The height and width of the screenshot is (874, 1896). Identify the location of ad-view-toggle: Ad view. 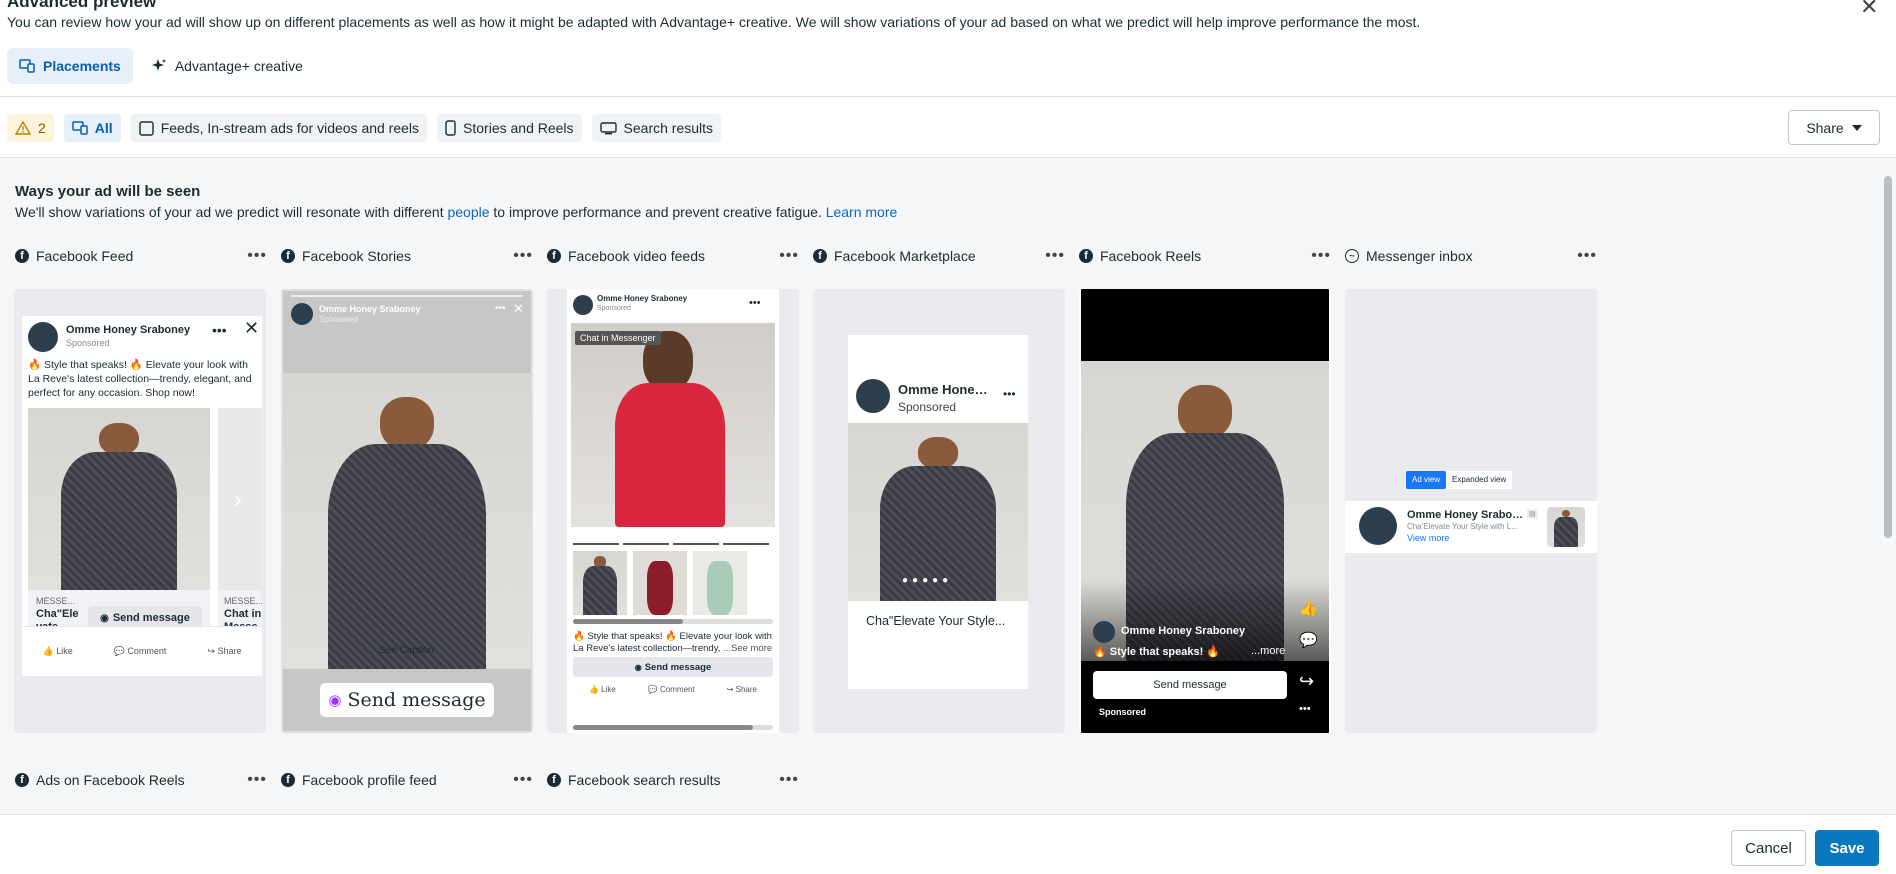
(1426, 480).